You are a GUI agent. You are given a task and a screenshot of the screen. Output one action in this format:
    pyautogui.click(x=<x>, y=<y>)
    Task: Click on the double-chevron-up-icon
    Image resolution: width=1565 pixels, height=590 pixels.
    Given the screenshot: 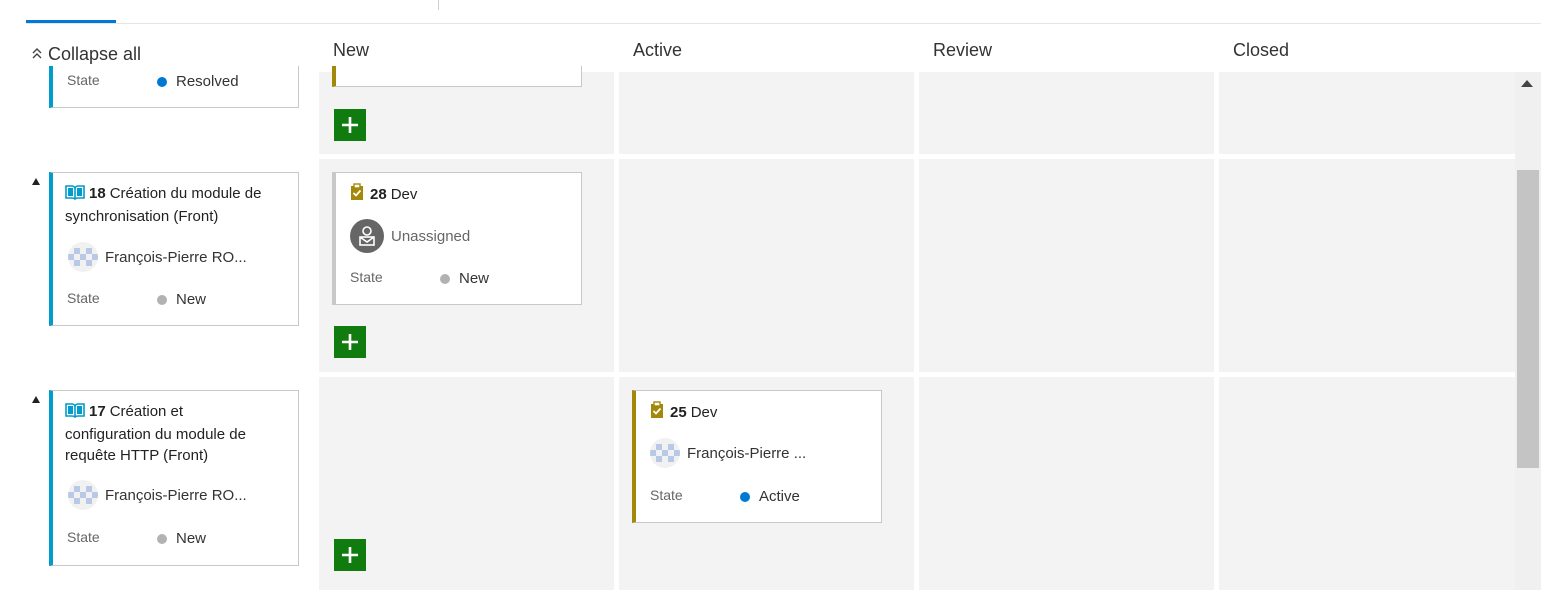 What is the action you would take?
    pyautogui.click(x=37, y=54)
    